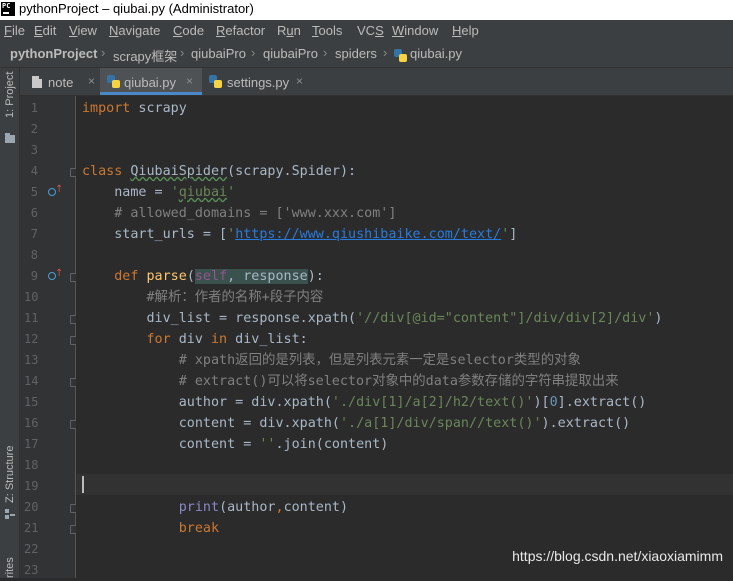 The height and width of the screenshot is (581, 733). What do you see at coordinates (356, 53) in the screenshot?
I see `breadcrumb-spiders: spiders` at bounding box center [356, 53].